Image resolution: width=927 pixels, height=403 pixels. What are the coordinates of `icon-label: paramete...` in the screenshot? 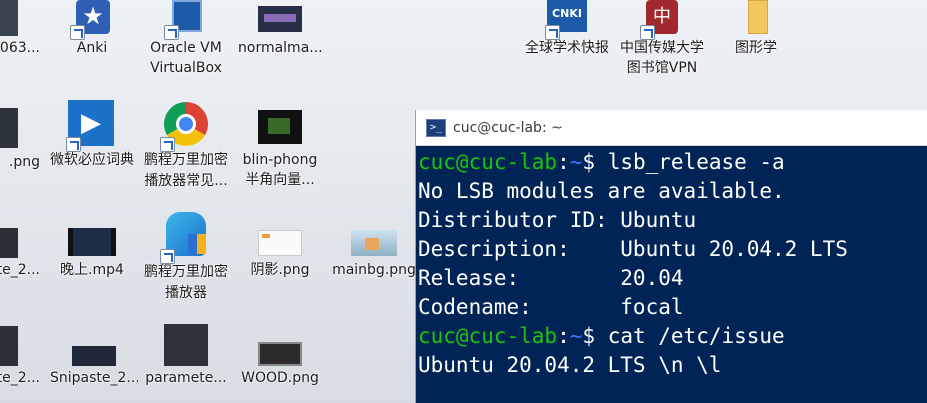 It's located at (186, 378).